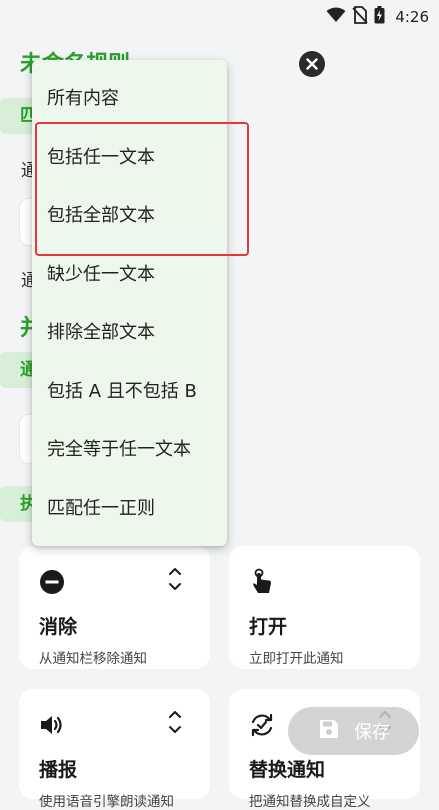 This screenshot has height=810, width=439. I want to click on card-title: 替换通知, so click(287, 770).